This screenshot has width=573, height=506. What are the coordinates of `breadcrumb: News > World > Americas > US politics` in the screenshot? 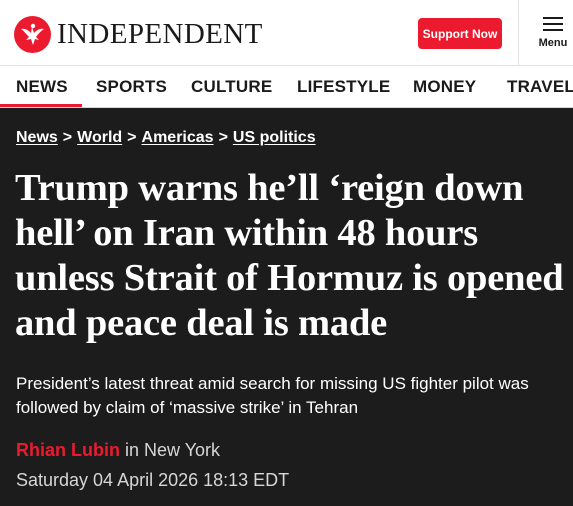 It's located at (166, 138).